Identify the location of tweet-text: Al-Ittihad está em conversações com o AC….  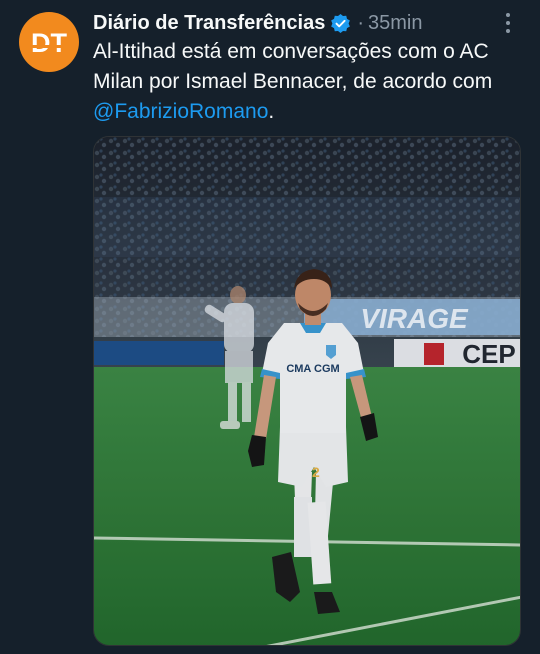
(308, 82).